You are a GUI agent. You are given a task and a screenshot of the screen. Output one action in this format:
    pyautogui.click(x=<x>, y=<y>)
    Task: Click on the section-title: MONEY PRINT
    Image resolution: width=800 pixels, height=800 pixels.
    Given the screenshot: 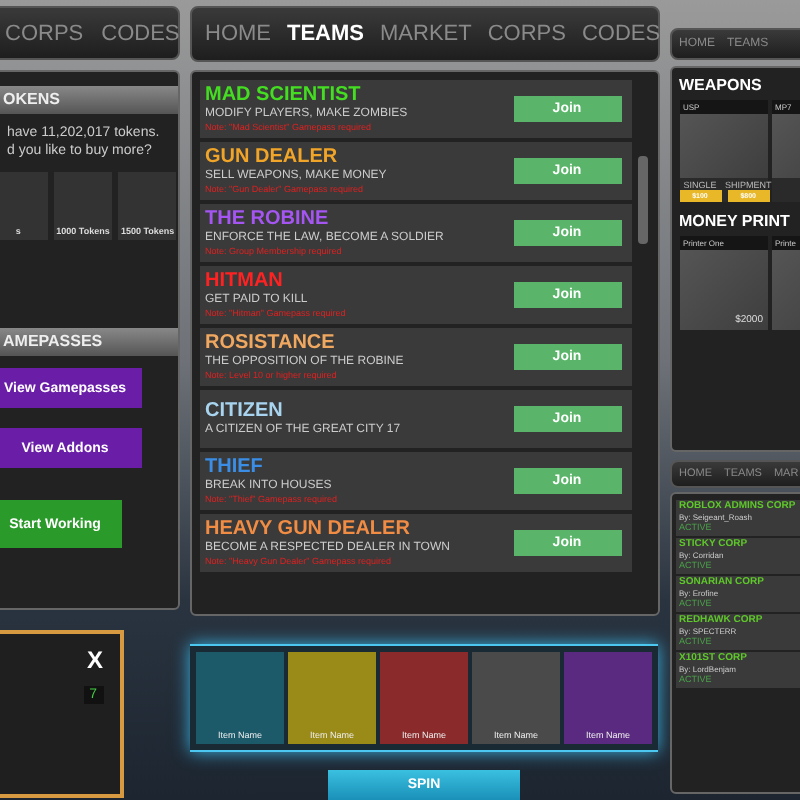 What is the action you would take?
    pyautogui.click(x=735, y=221)
    